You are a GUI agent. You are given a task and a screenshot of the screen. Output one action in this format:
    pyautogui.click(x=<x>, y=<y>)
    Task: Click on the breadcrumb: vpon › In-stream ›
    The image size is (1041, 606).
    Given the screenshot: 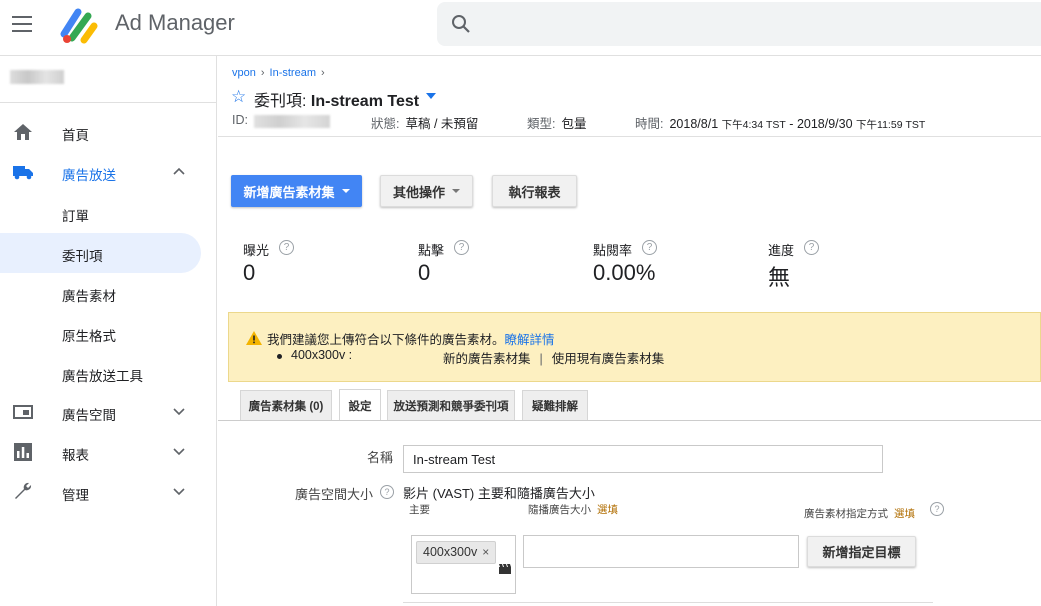 What is the action you would take?
    pyautogui.click(x=278, y=73)
    